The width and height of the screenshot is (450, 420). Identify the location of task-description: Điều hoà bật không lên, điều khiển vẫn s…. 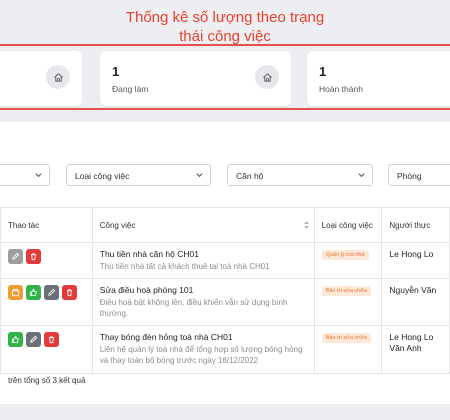
(193, 308).